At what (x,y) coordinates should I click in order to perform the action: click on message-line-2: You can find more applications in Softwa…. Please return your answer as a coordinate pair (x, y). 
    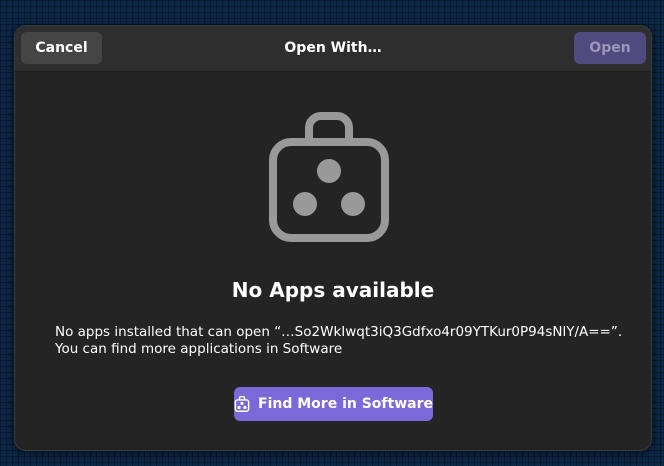
    Looking at the image, I should click on (199, 349).